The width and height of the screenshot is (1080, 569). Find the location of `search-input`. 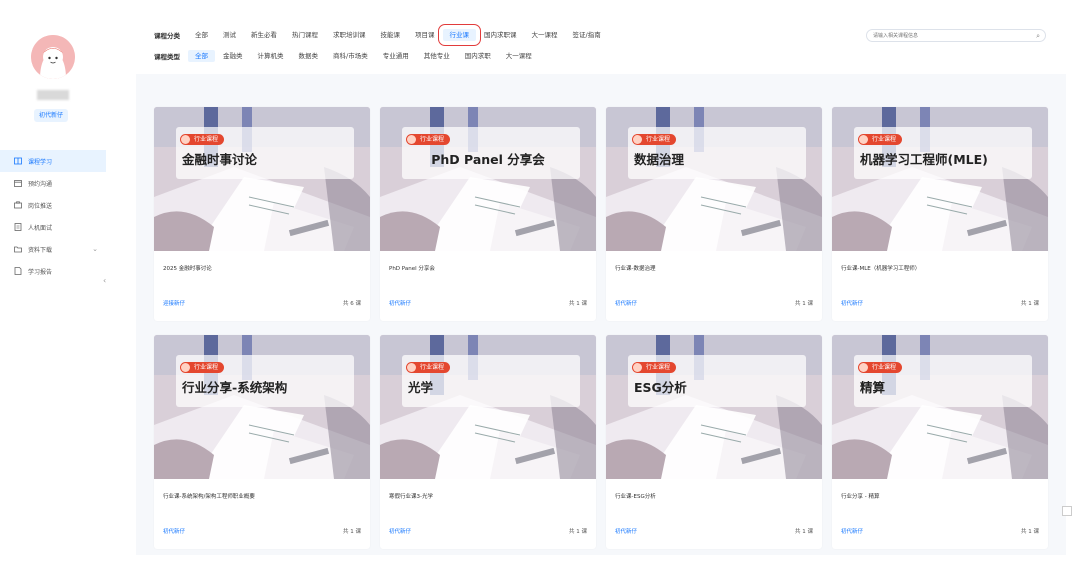

search-input is located at coordinates (948, 36).